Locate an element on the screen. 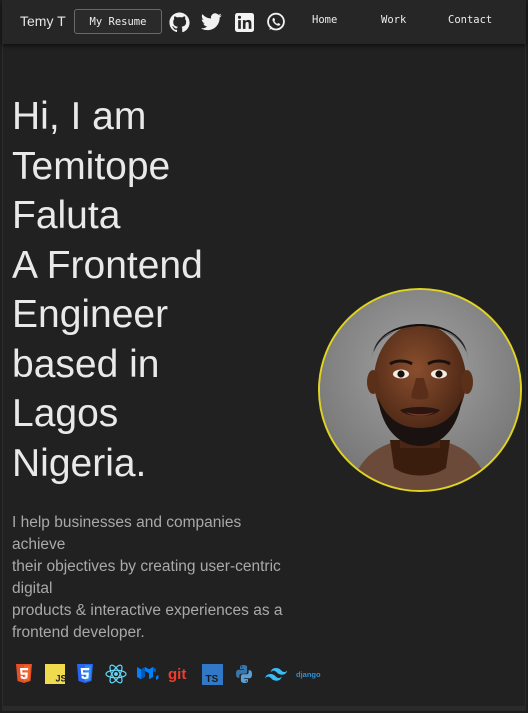 The image size is (528, 713). javascript-icon: JS is located at coordinates (55, 674).